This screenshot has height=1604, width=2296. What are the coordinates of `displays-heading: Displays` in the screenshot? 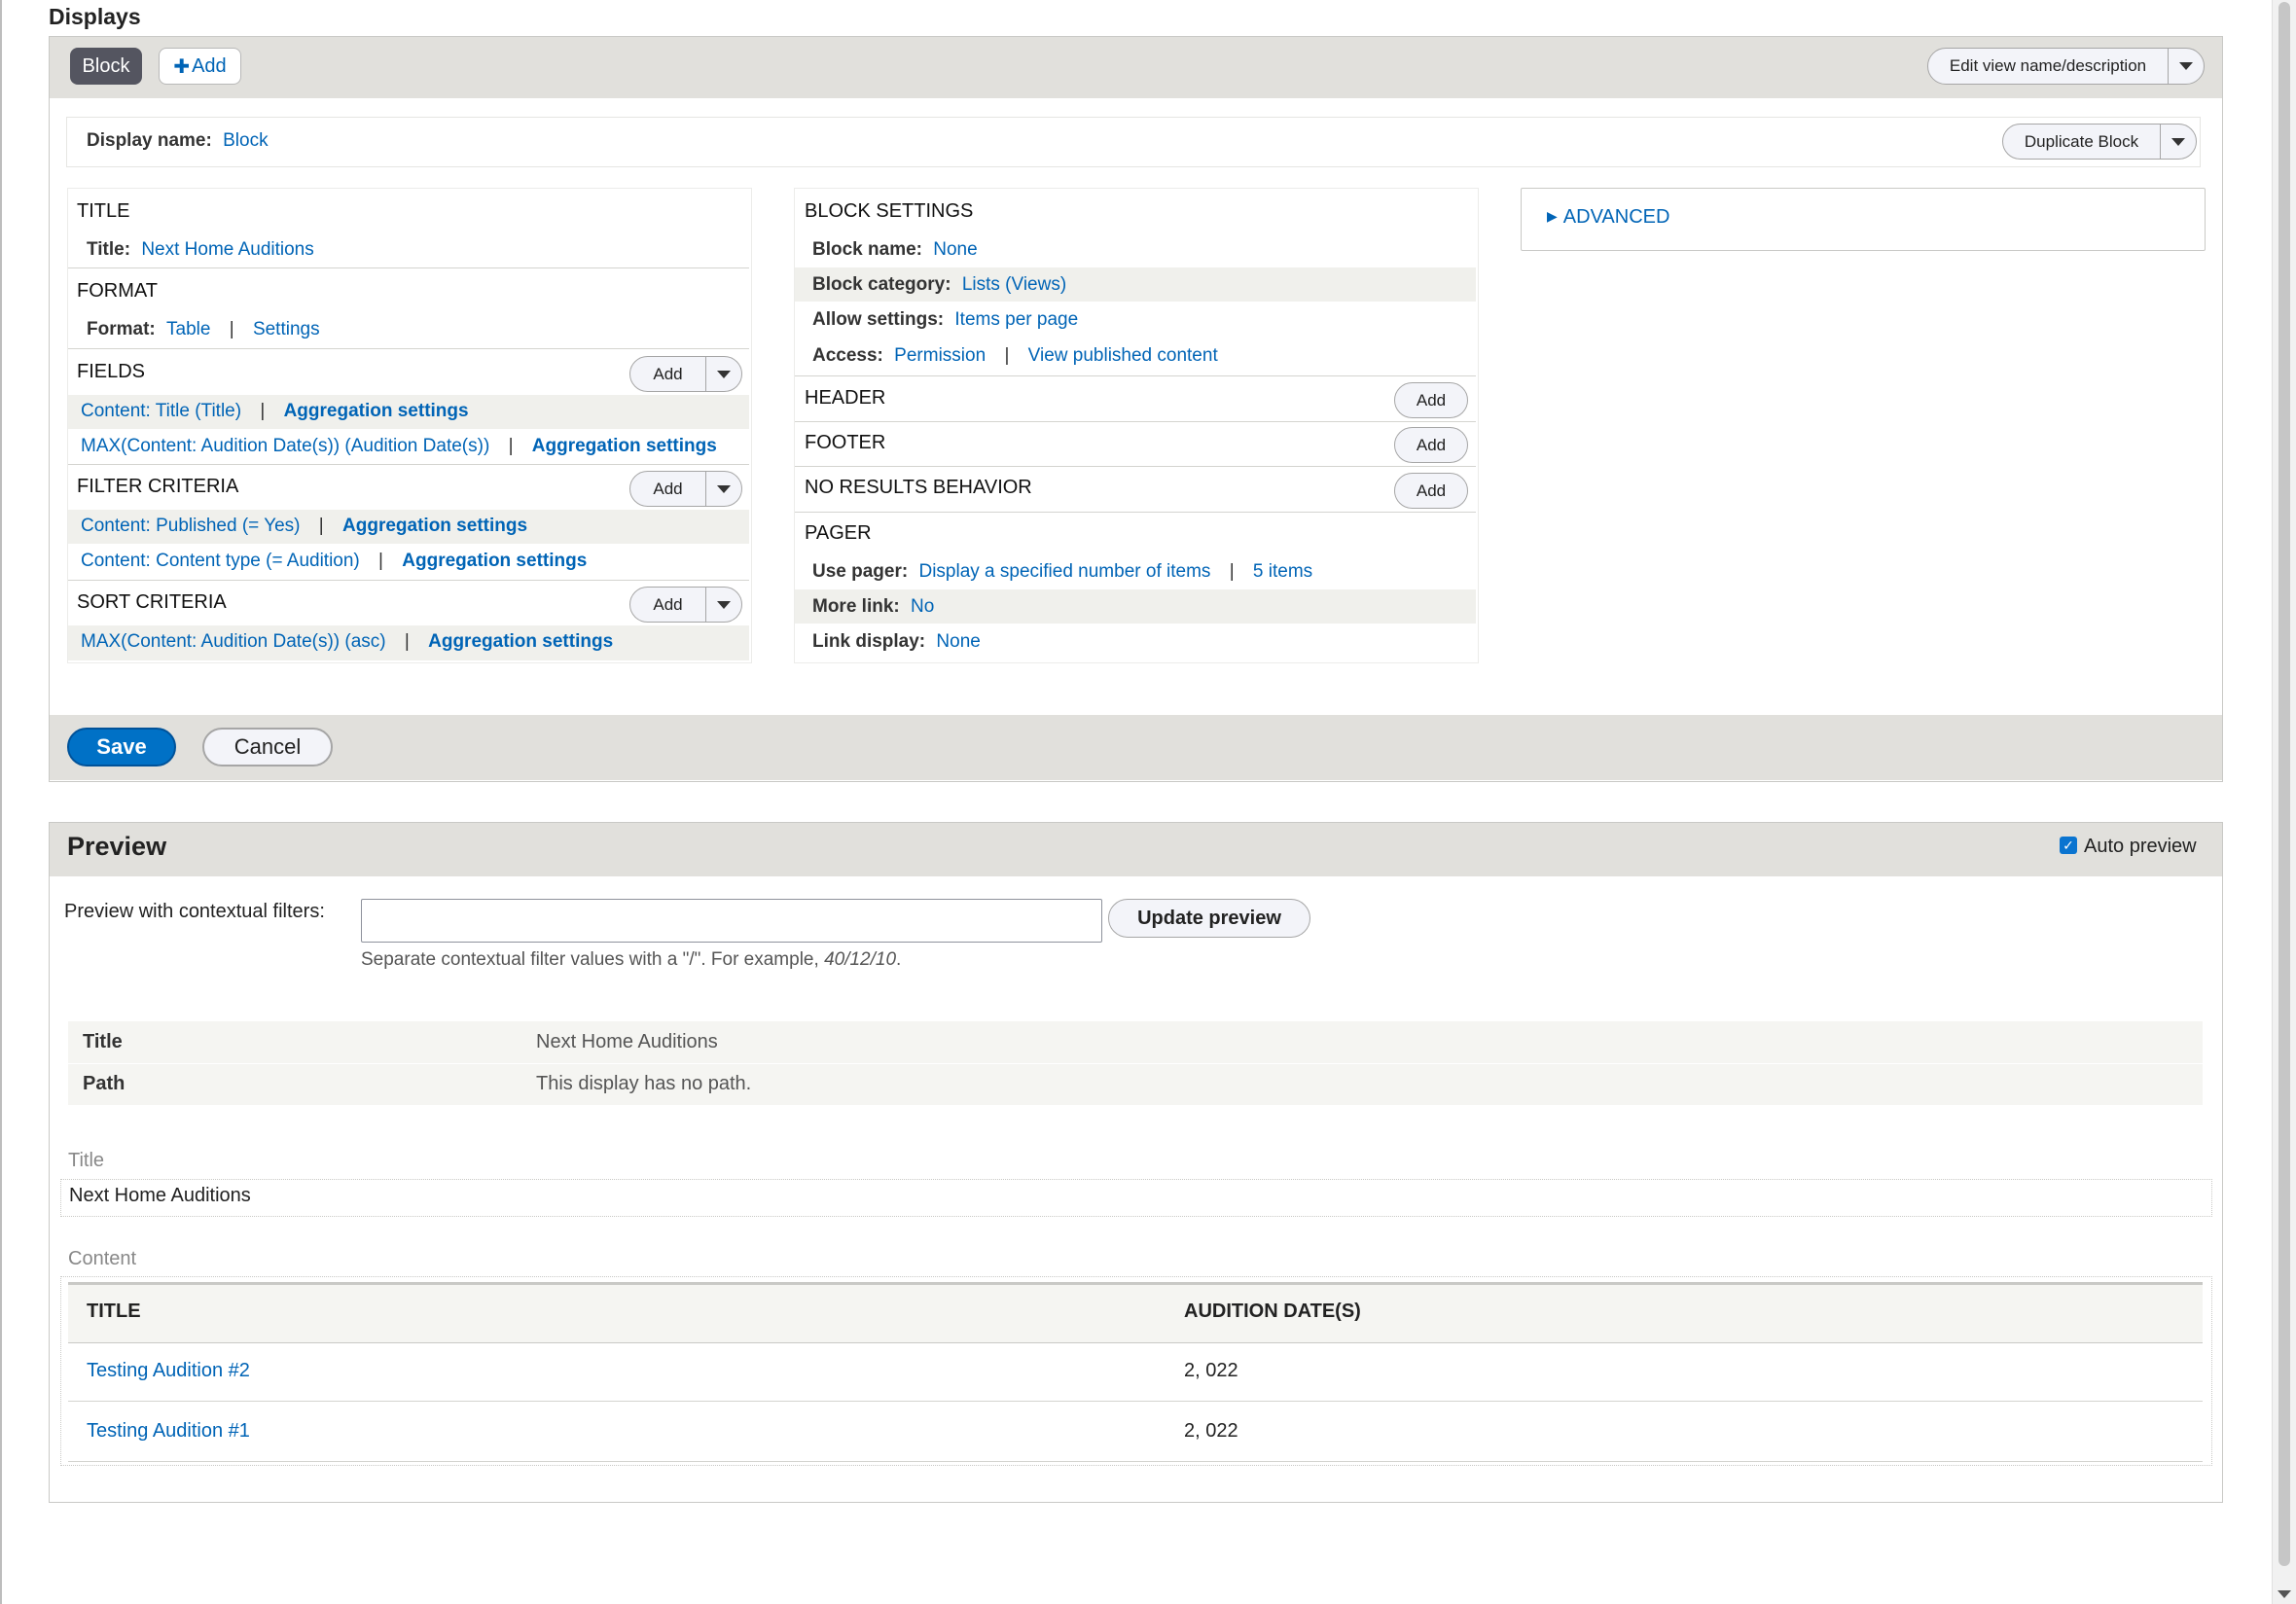 It's located at (95, 16).